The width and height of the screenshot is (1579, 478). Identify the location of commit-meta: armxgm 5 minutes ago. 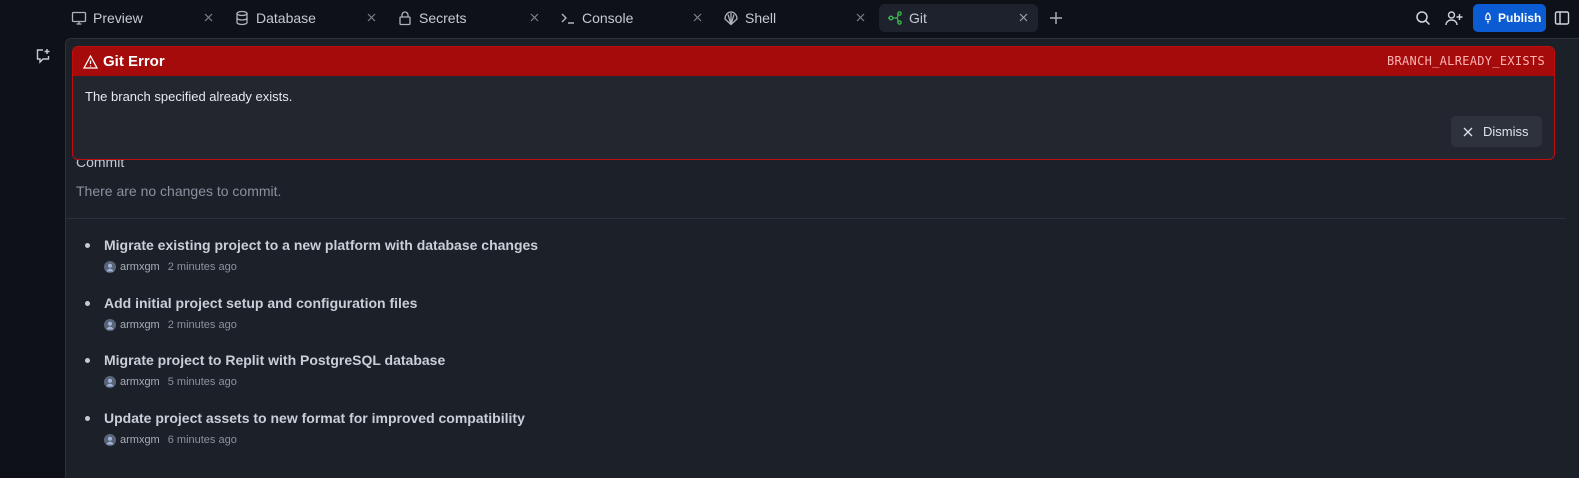
(170, 382).